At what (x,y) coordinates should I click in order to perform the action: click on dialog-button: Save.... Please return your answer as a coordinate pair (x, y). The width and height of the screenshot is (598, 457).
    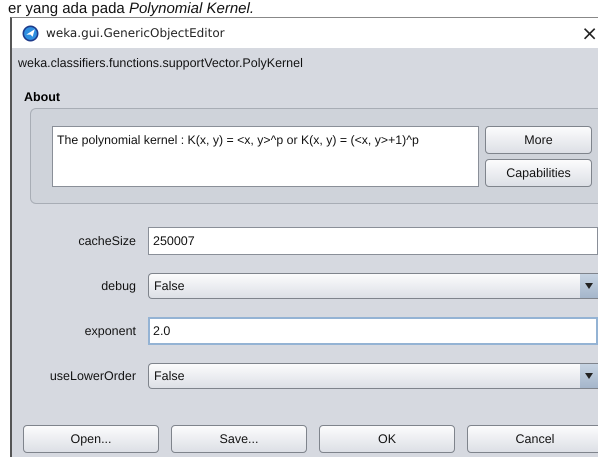
    Looking at the image, I should click on (239, 439).